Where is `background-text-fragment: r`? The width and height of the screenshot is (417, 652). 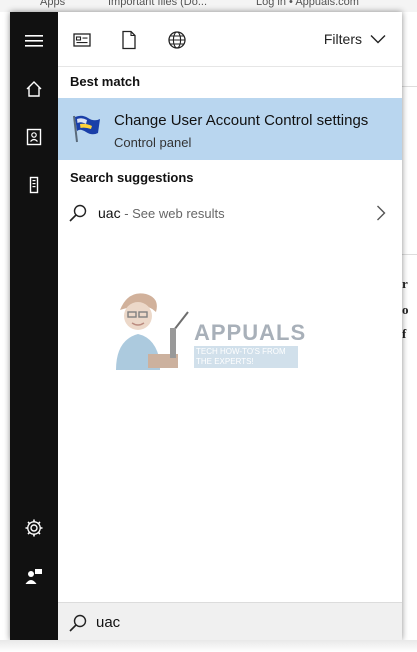
background-text-fragment: r is located at coordinates (405, 283).